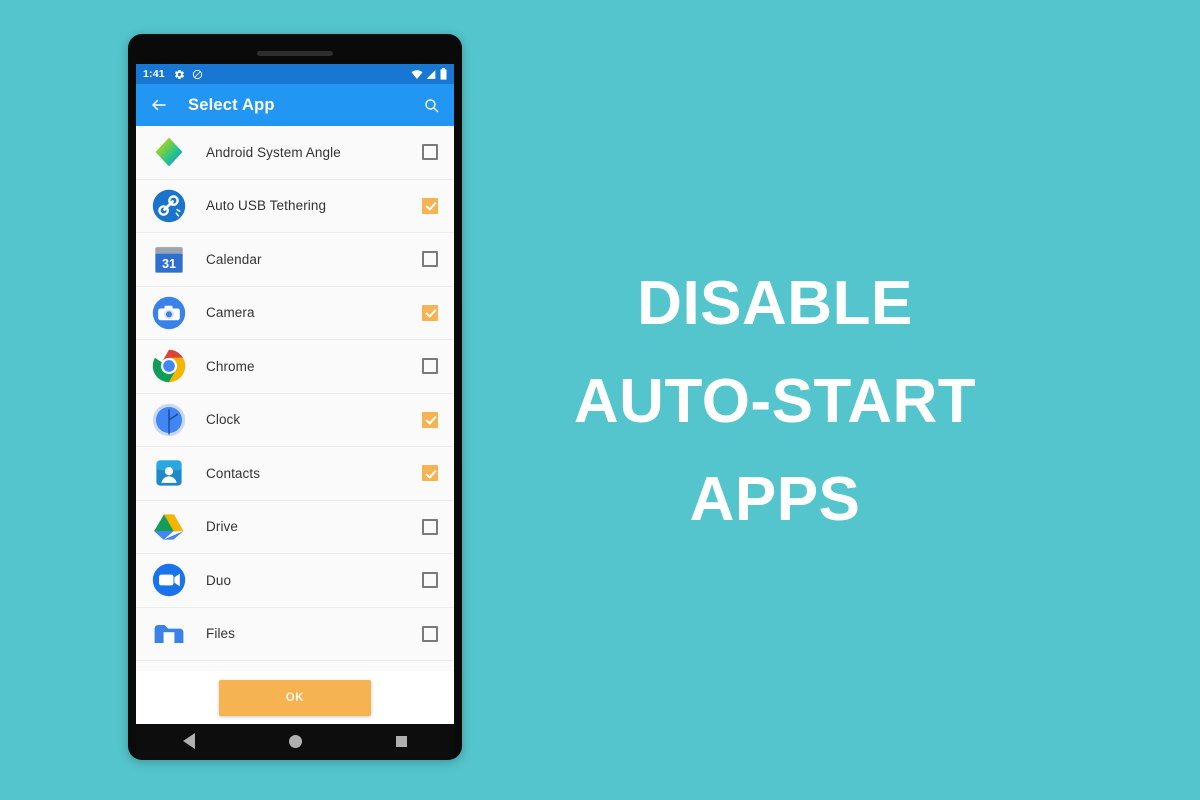  Describe the element at coordinates (443, 74) in the screenshot. I see `battery-icon` at that location.